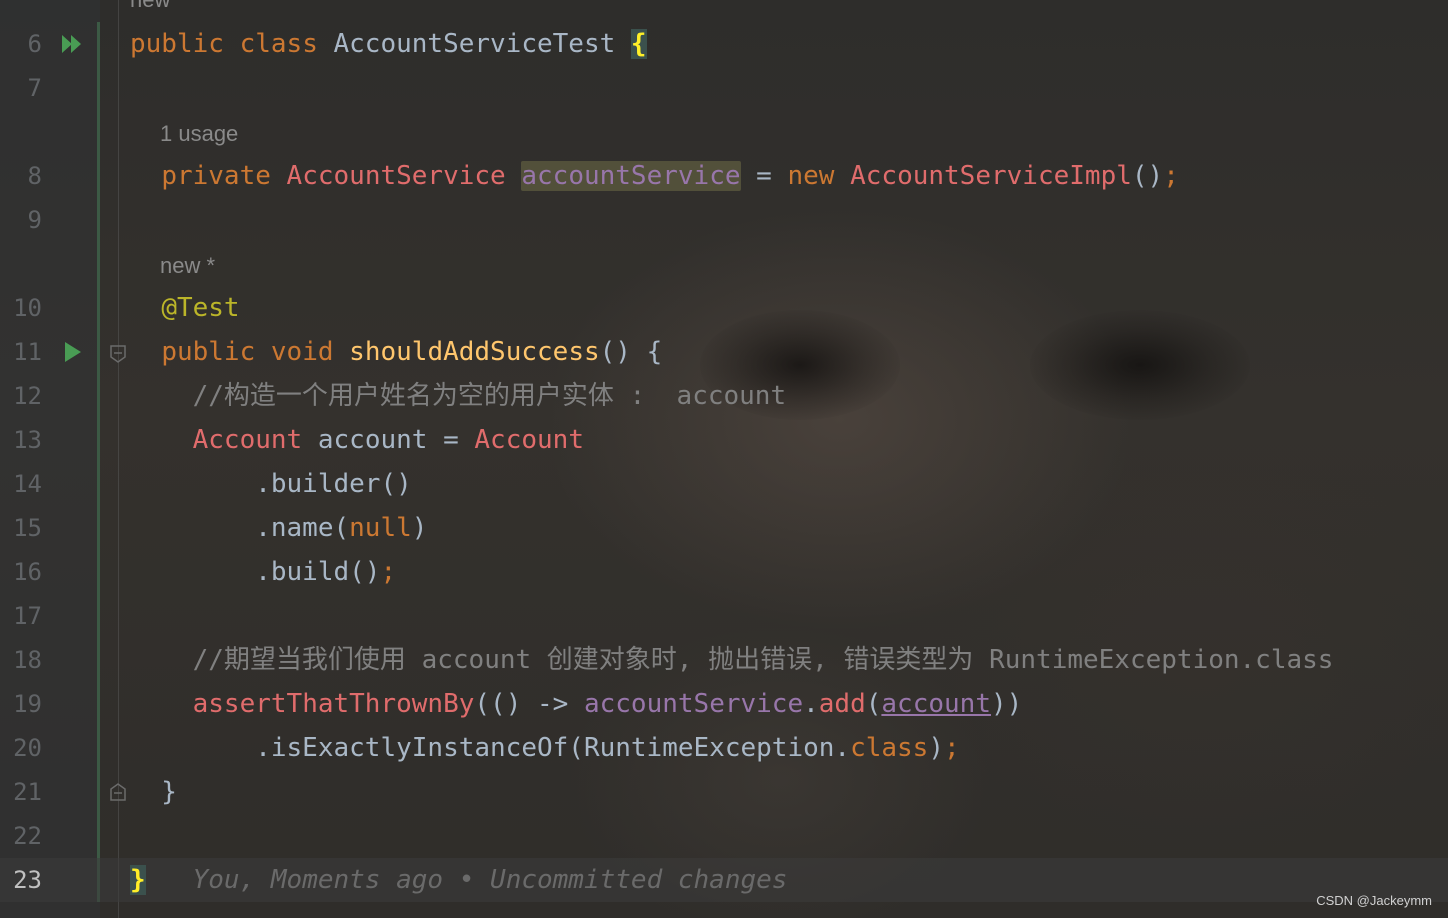 The image size is (1448, 918). What do you see at coordinates (1374, 900) in the screenshot?
I see `watermark: CSDN @Jackeymm` at bounding box center [1374, 900].